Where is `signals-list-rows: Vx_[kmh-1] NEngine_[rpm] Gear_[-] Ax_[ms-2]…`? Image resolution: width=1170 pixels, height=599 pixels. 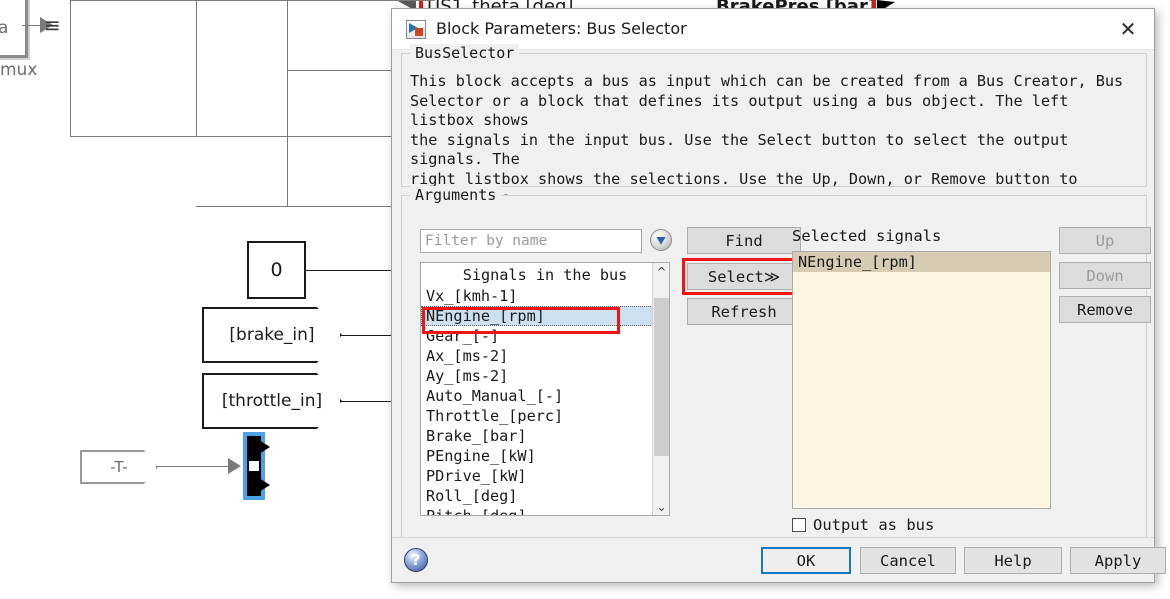 signals-list-rows: Vx_[kmh-1] NEngine_[rpm] Gear_[-] Ax_[ms-2]… is located at coordinates (545, 400).